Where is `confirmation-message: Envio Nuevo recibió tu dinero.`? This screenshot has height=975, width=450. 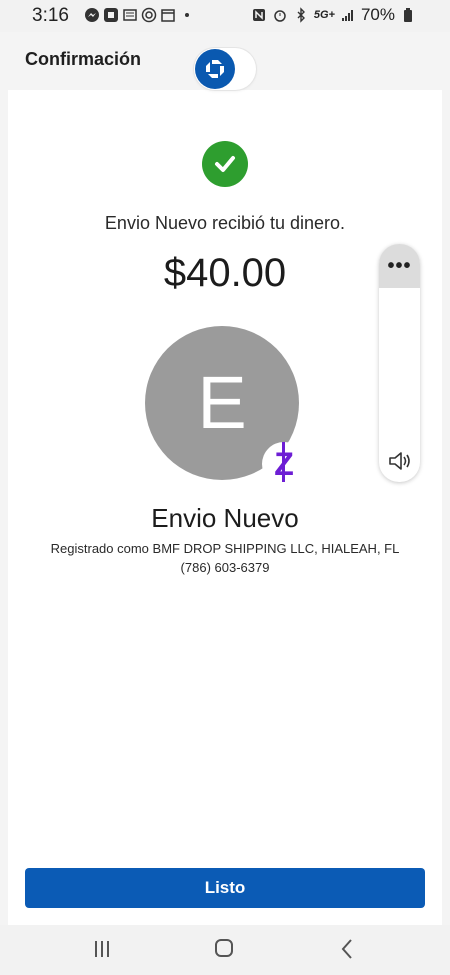
confirmation-message: Envio Nuevo recibió tu dinero. is located at coordinates (225, 223).